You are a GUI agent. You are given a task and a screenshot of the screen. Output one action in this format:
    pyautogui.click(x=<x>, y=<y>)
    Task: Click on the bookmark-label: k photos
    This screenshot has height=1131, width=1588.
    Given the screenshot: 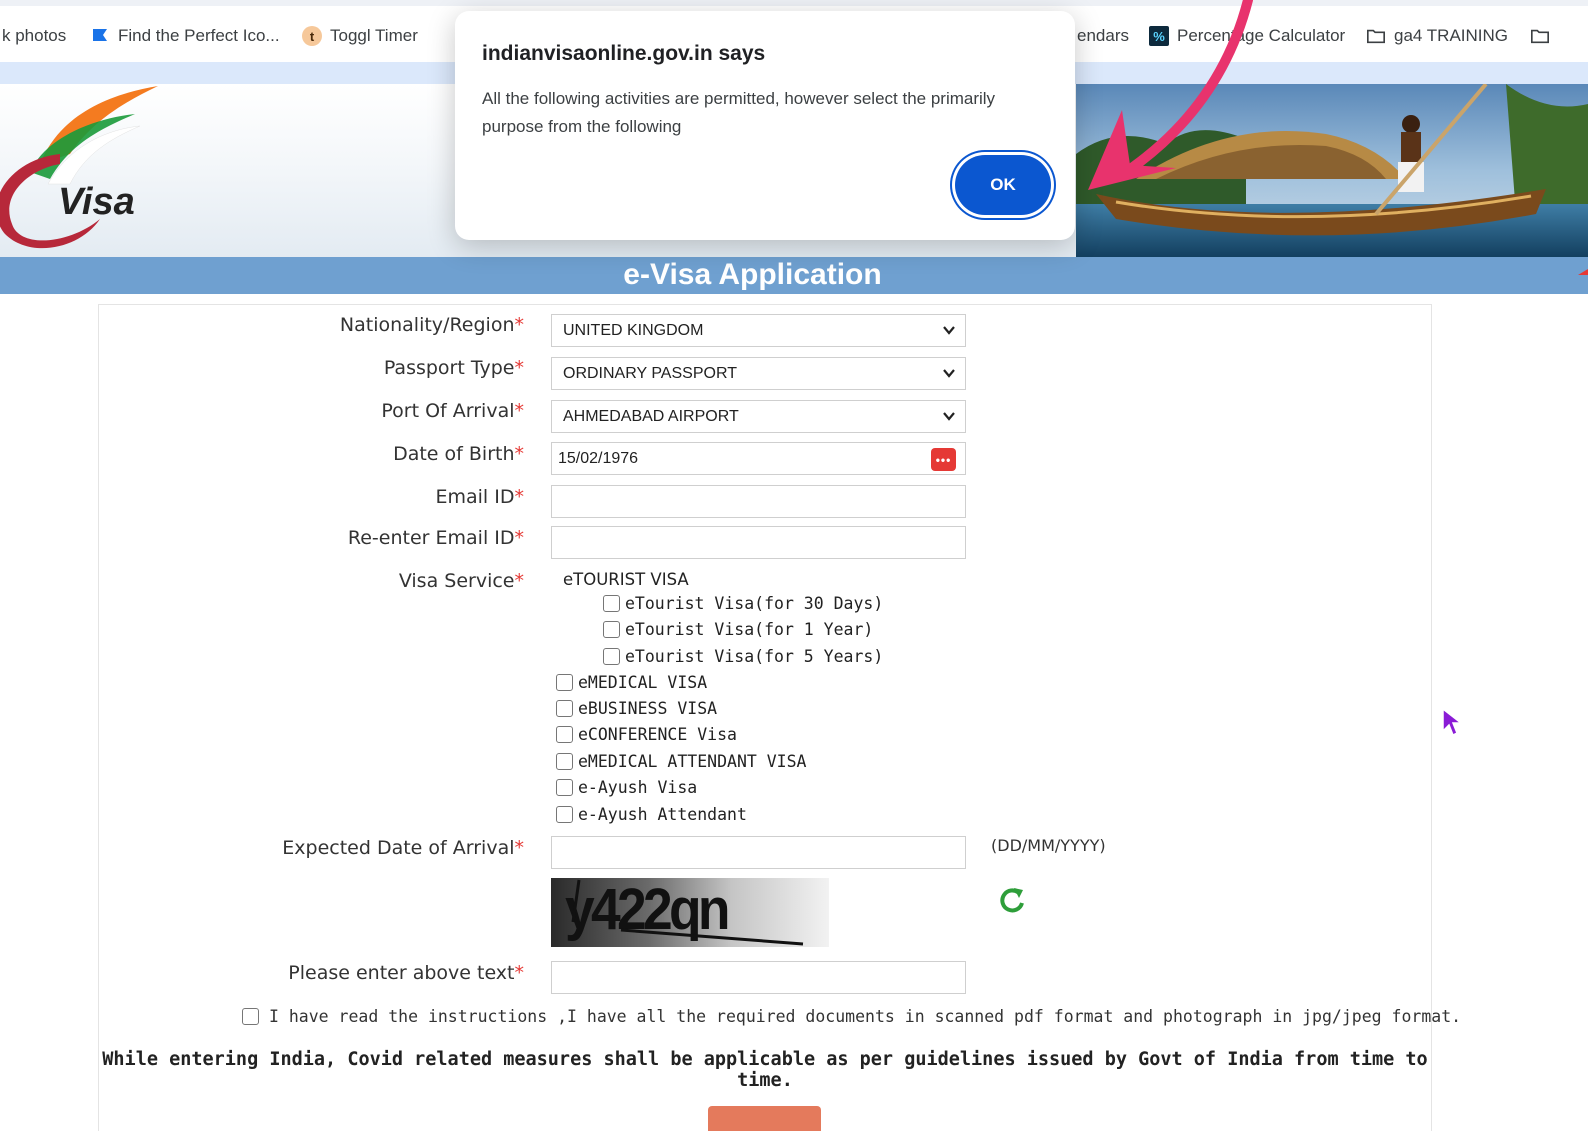 What is the action you would take?
    pyautogui.click(x=34, y=35)
    